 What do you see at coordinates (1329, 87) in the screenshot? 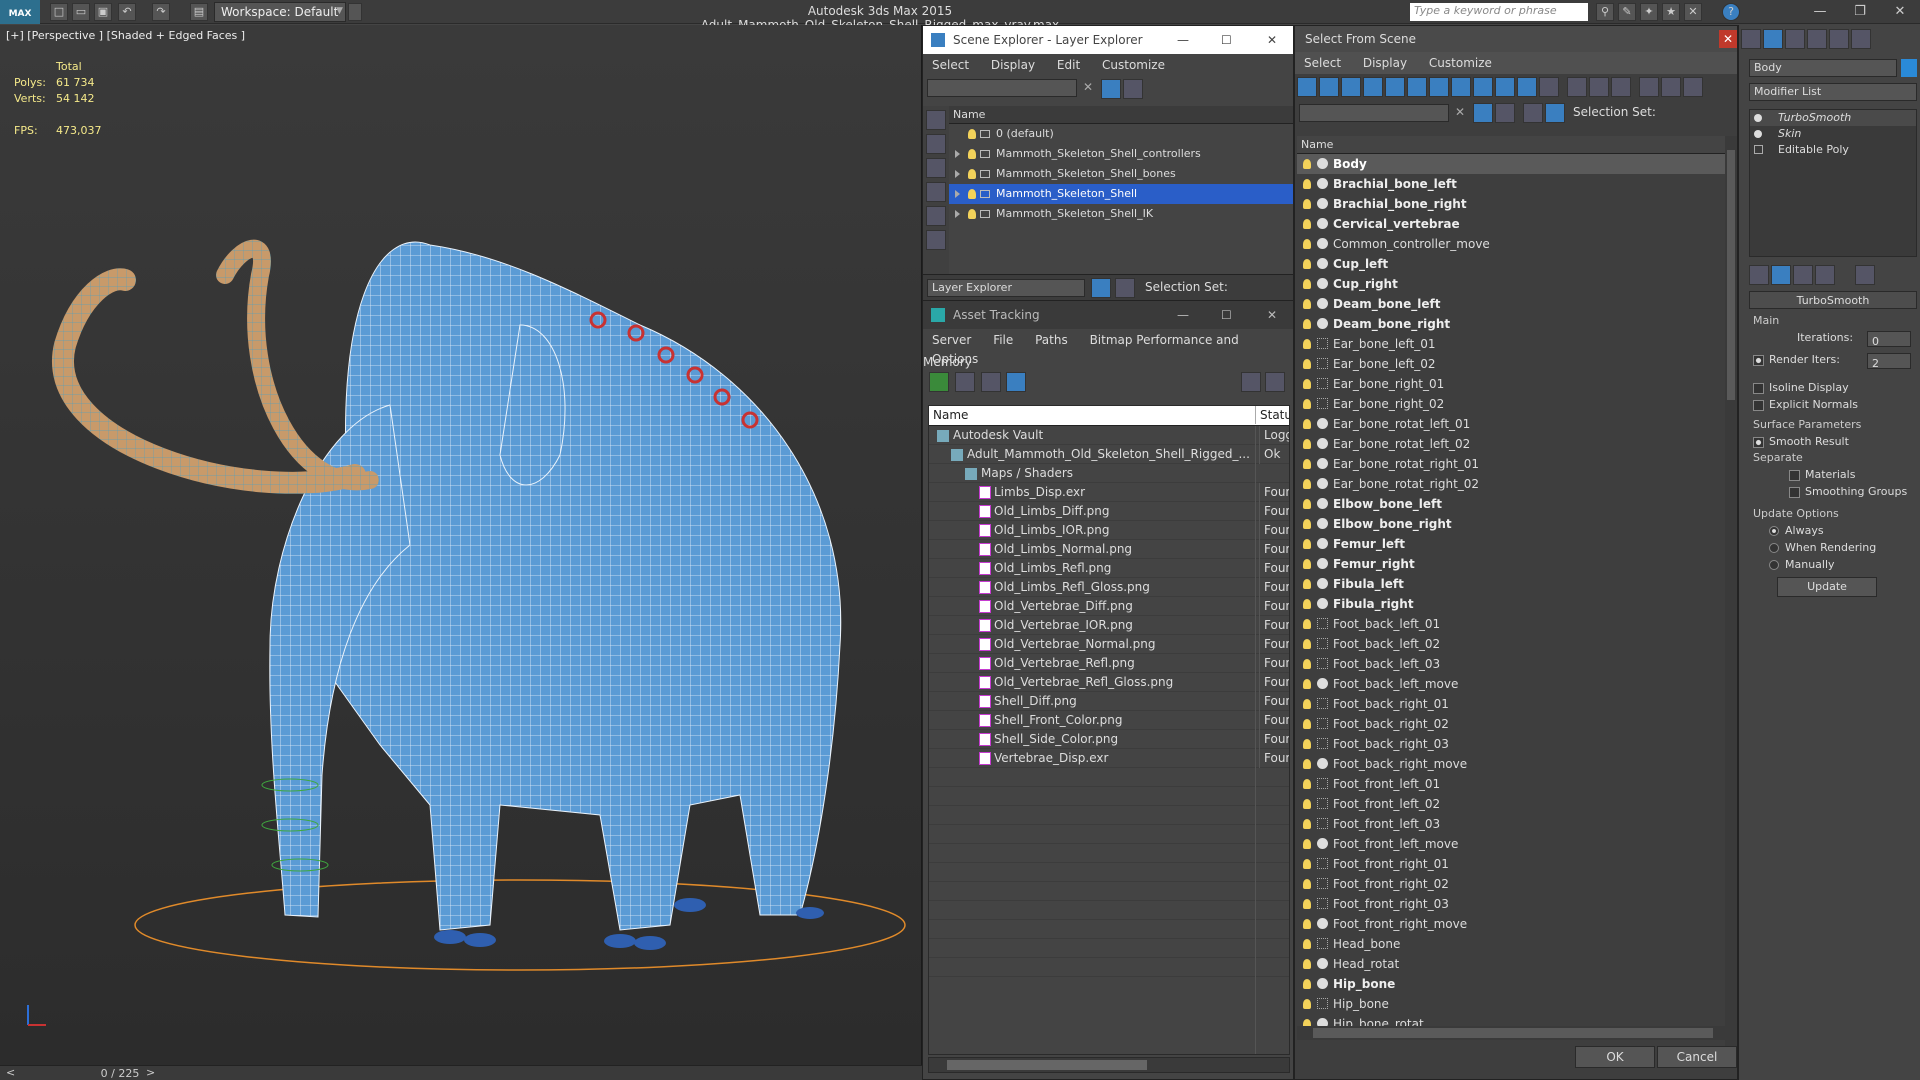
I see `filter-shapes-icon` at bounding box center [1329, 87].